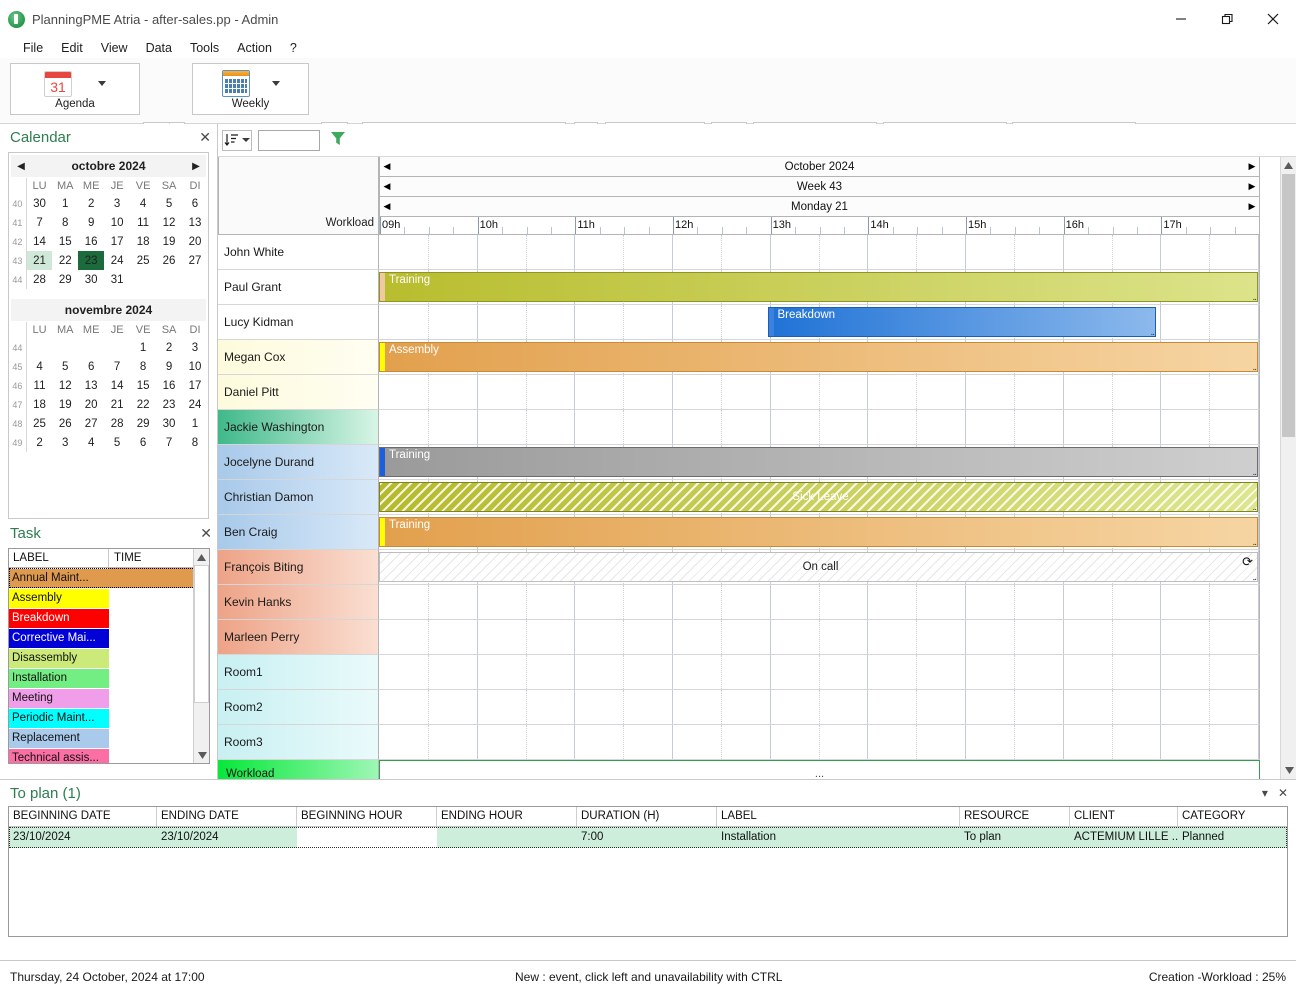  I want to click on resource-name: Christian Damon, so click(298, 497).